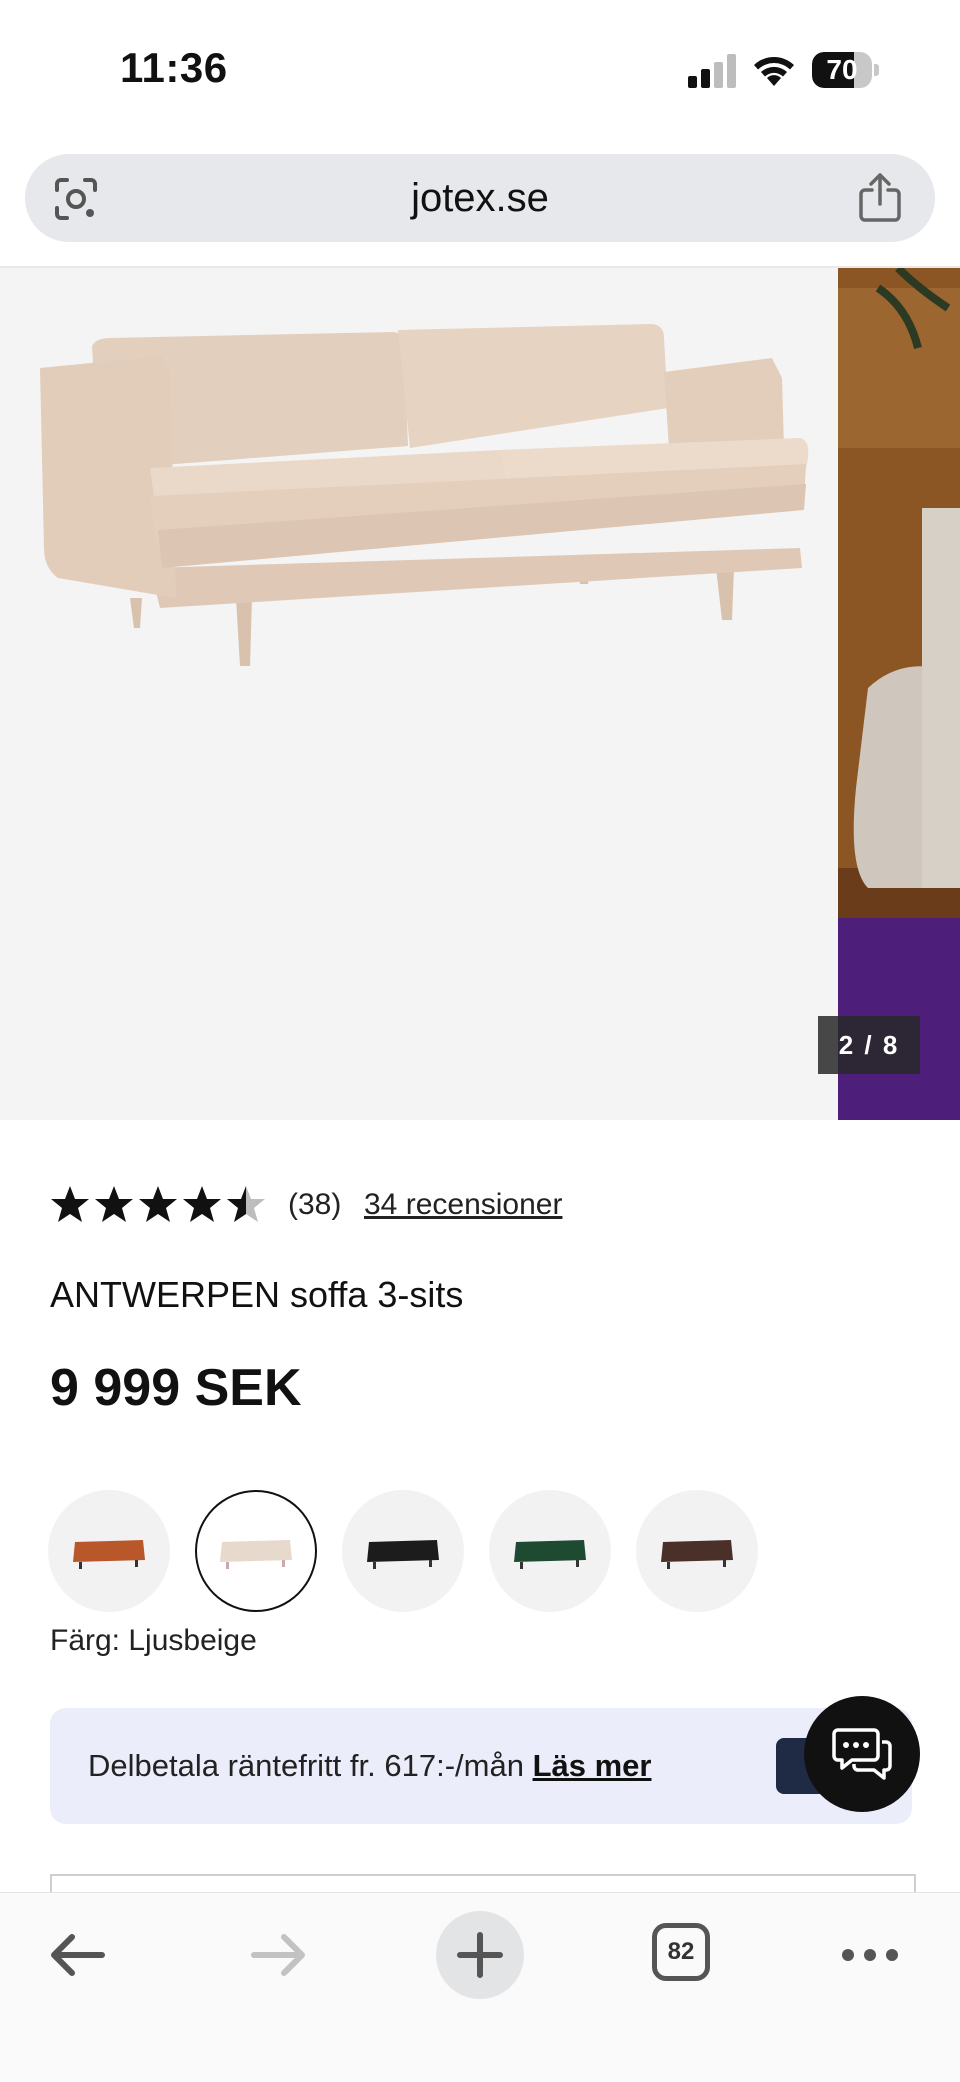 This screenshot has width=960, height=2082. I want to click on image-counter: 2 / 8, so click(869, 1045).